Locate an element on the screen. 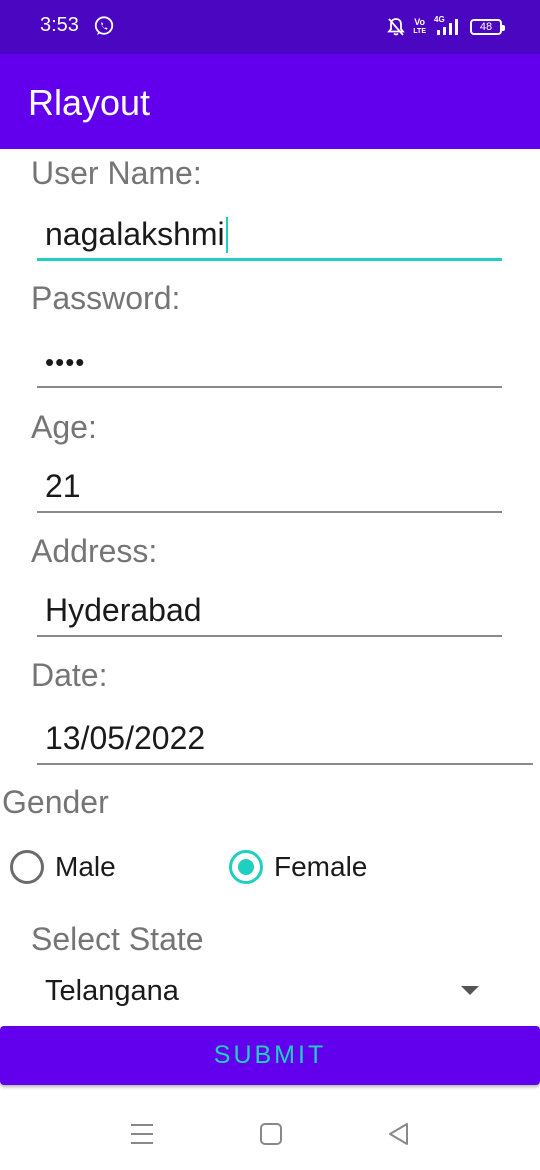 The width and height of the screenshot is (540, 1170). state-label: Select State is located at coordinates (117, 939).